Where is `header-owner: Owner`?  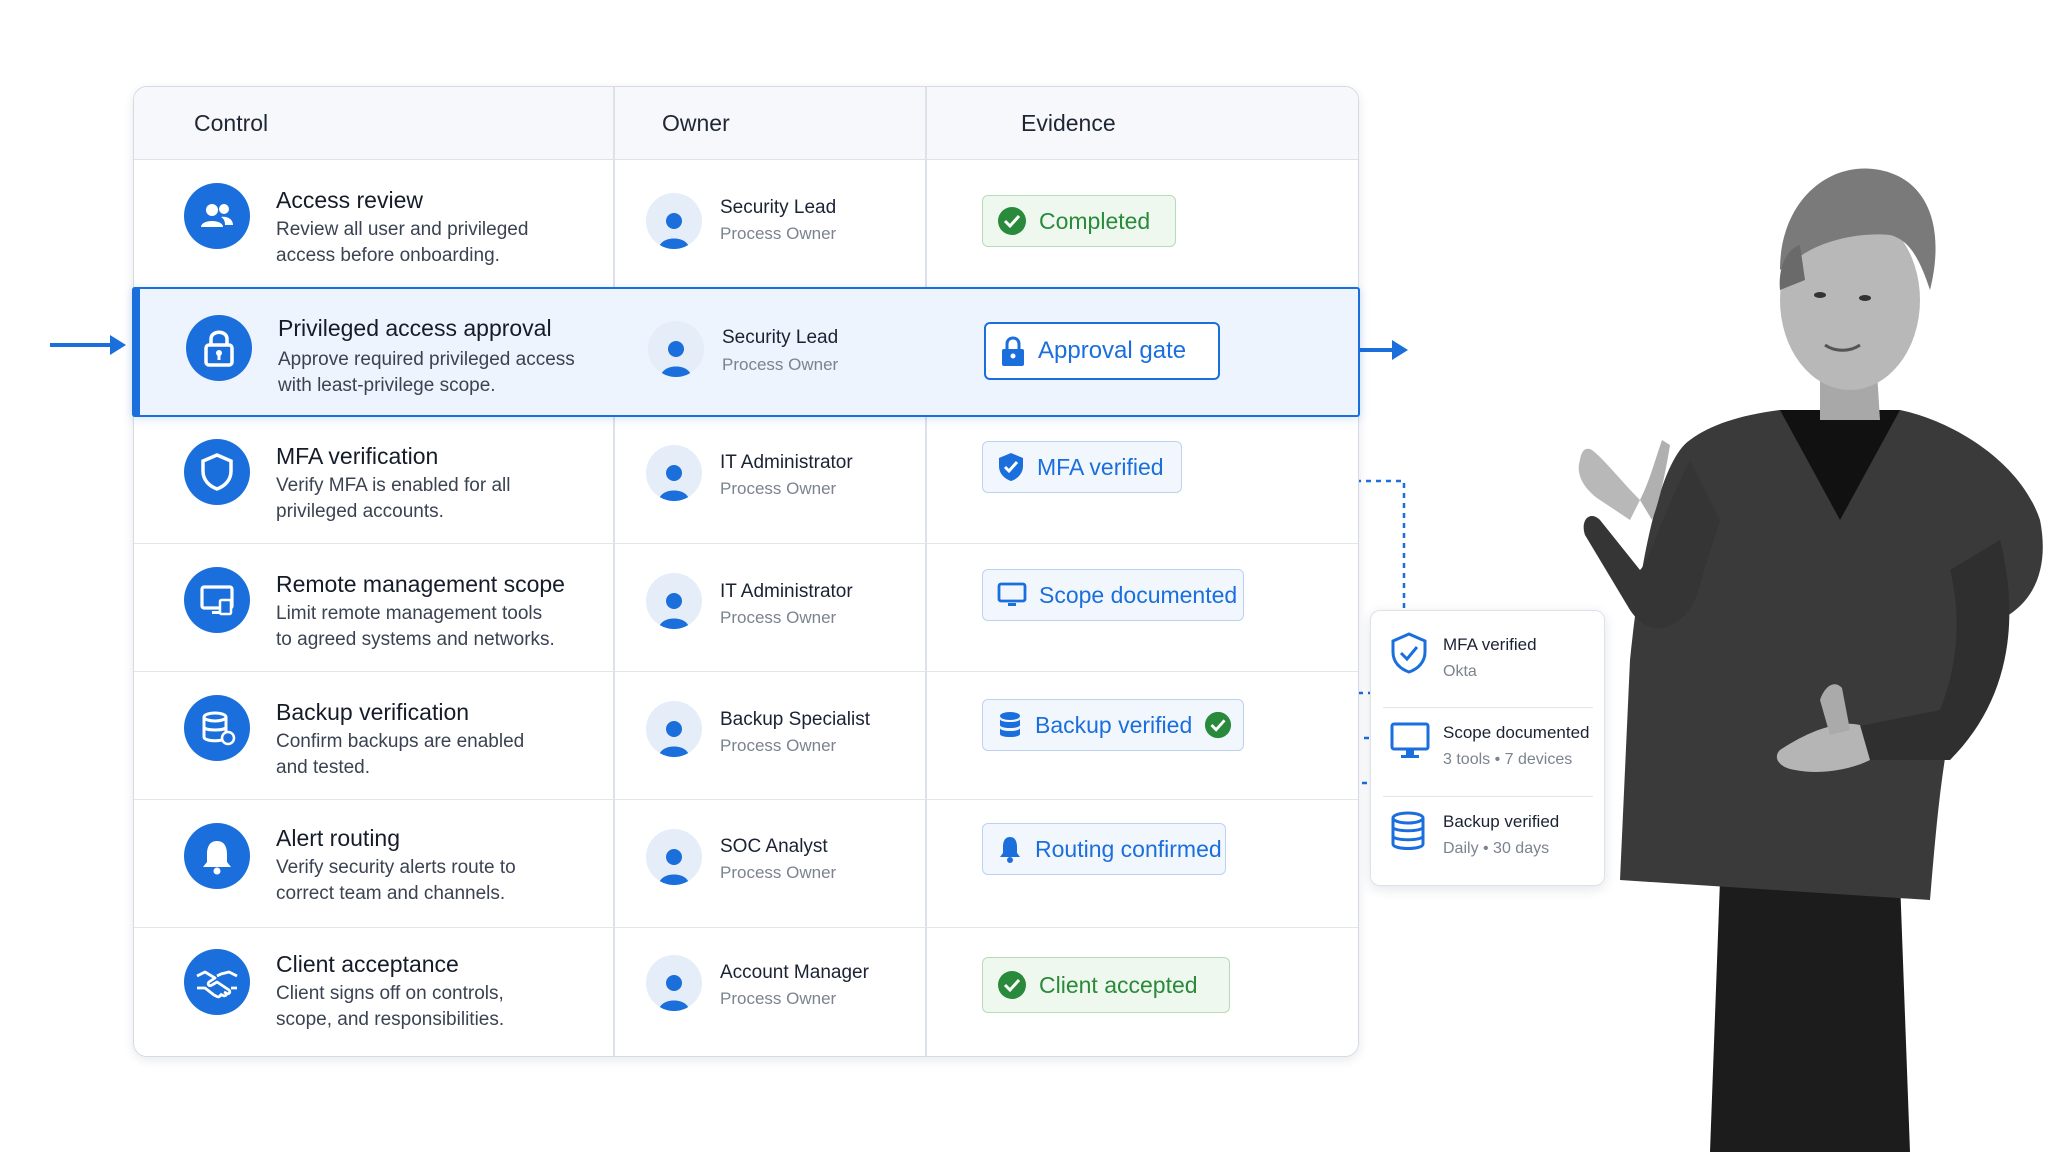
header-owner: Owner is located at coordinates (696, 123).